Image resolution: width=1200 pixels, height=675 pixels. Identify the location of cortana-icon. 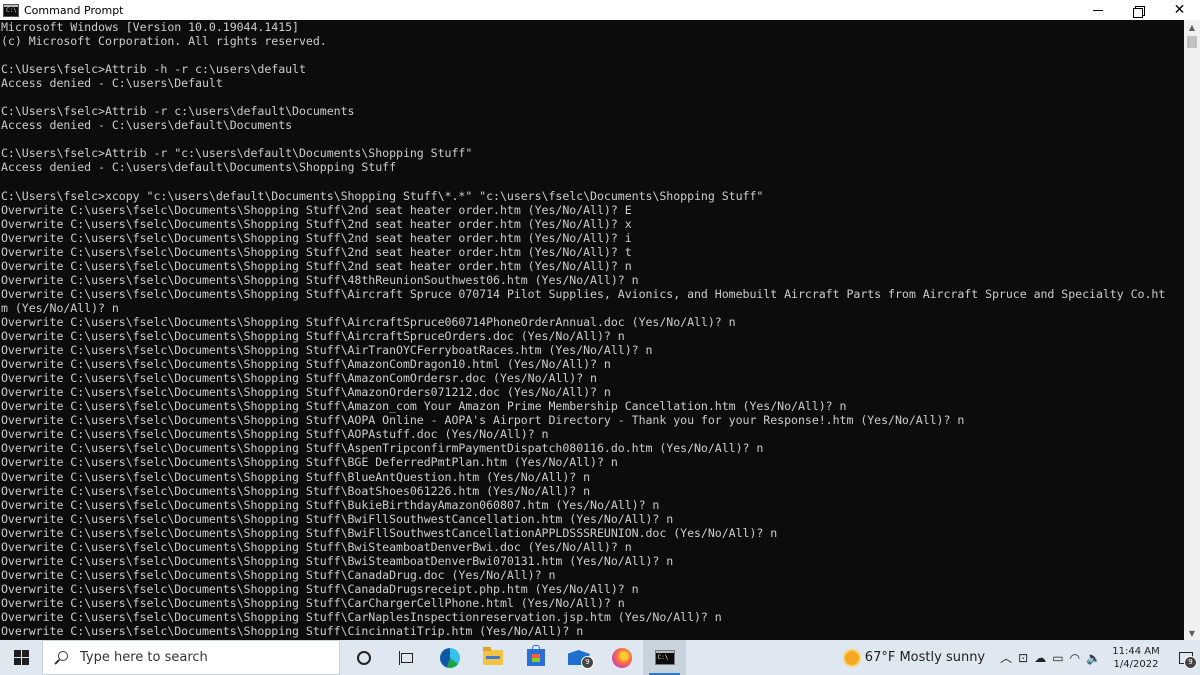
(363, 657).